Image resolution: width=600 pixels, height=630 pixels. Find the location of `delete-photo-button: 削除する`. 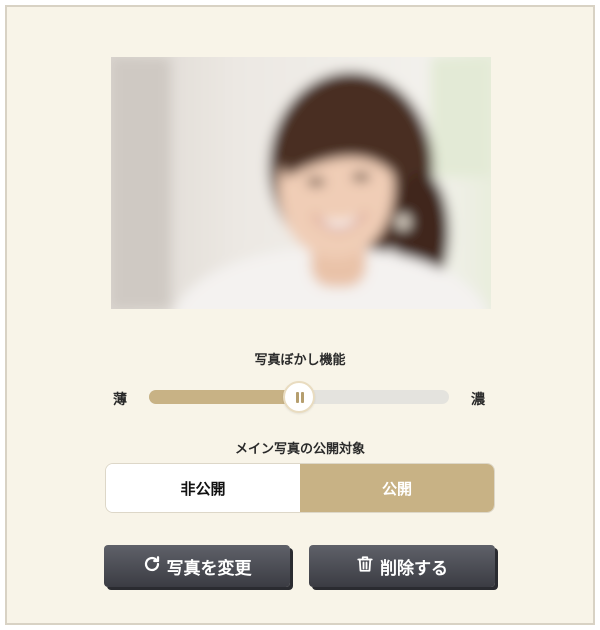

delete-photo-button: 削除する is located at coordinates (402, 566).